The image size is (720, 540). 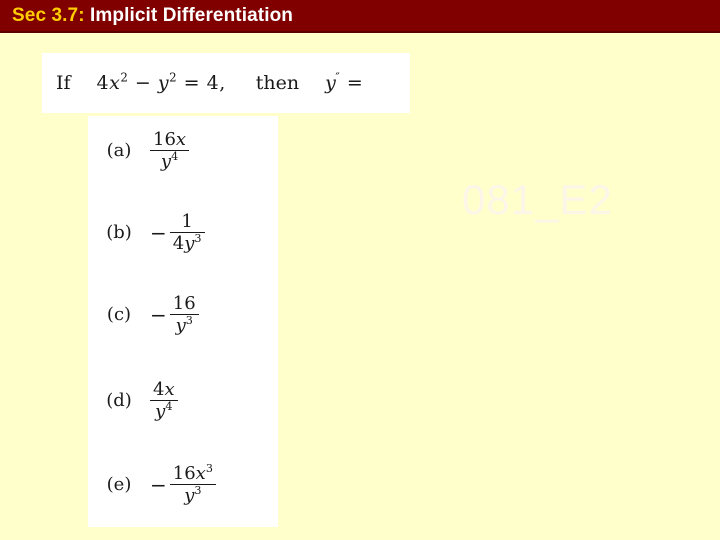 What do you see at coordinates (119, 485) in the screenshot?
I see `choice-e-label: (e)` at bounding box center [119, 485].